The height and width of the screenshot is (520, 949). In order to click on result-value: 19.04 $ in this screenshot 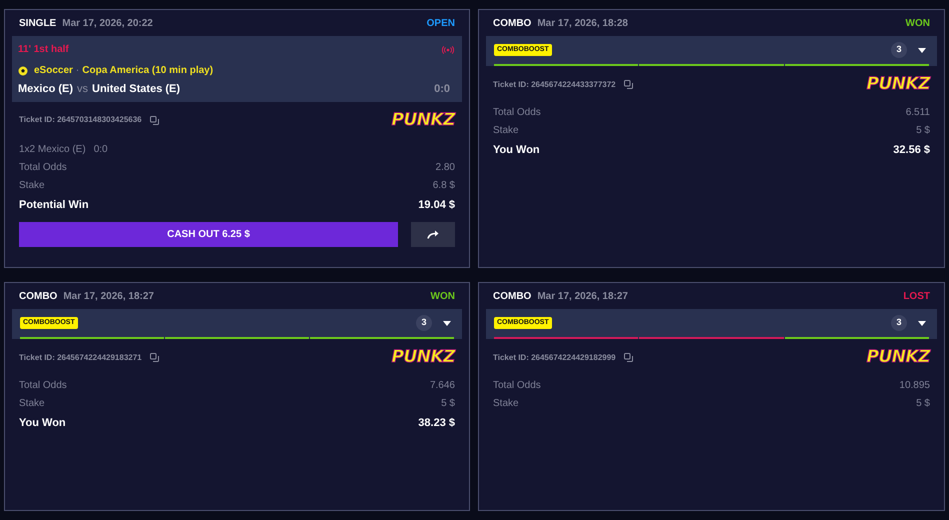, I will do `click(436, 206)`.